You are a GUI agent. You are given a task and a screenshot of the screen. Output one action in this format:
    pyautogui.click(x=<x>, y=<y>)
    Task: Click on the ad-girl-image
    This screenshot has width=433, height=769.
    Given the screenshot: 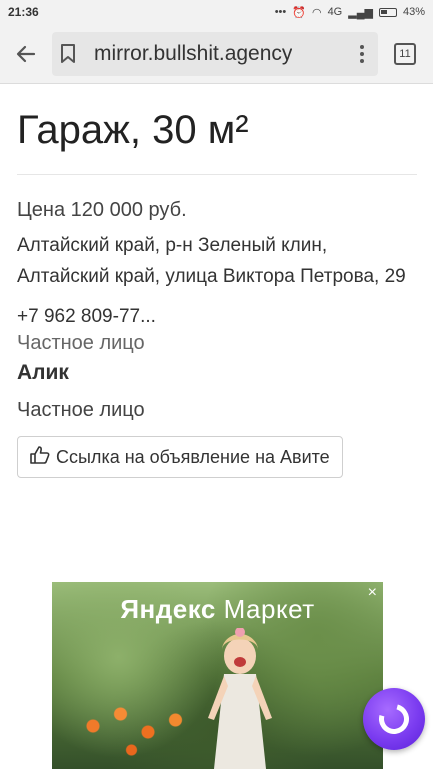 What is the action you would take?
    pyautogui.click(x=240, y=698)
    